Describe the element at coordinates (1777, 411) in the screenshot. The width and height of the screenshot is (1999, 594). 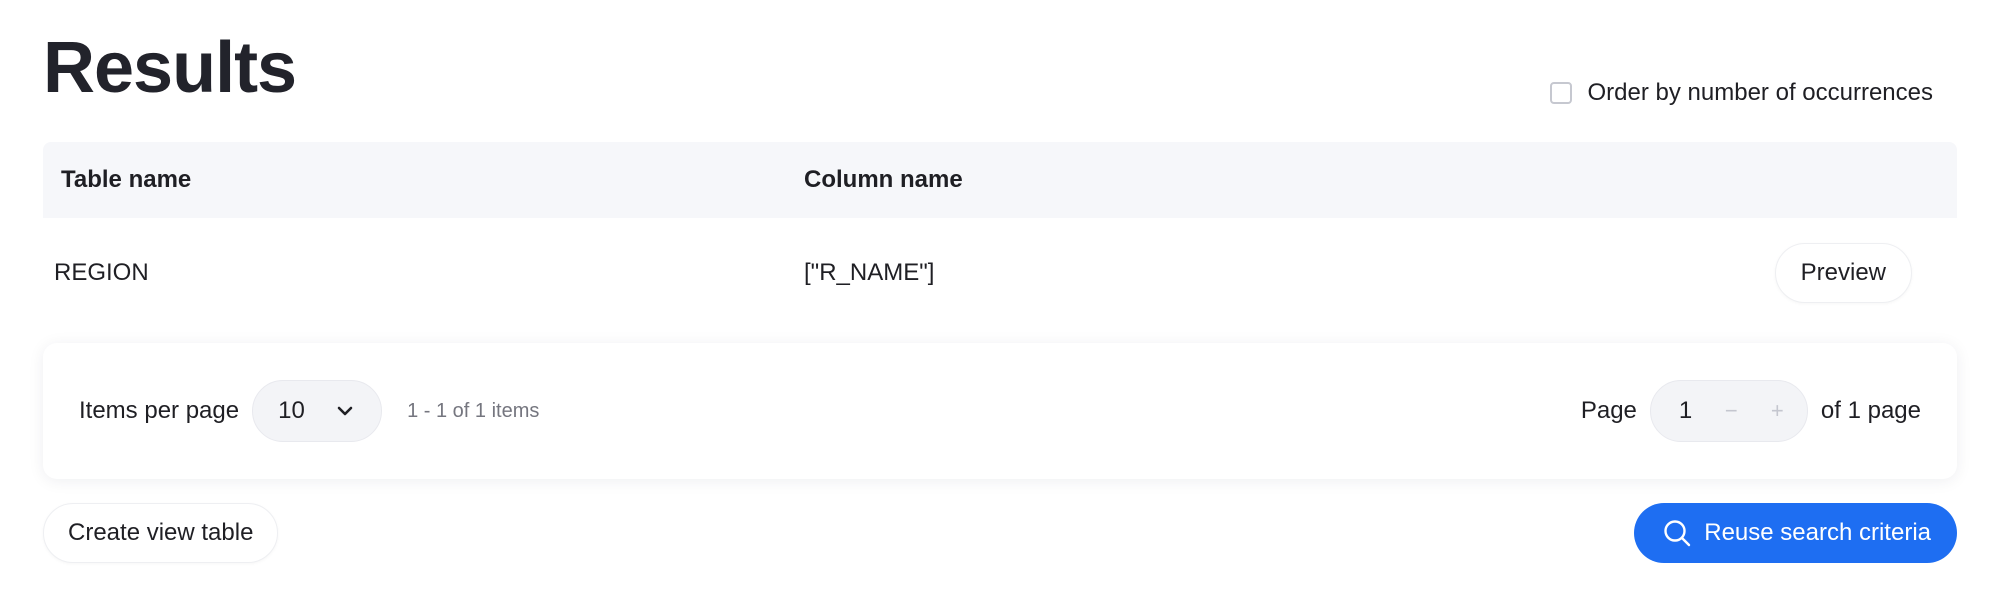
I see `plus-icon: +` at that location.